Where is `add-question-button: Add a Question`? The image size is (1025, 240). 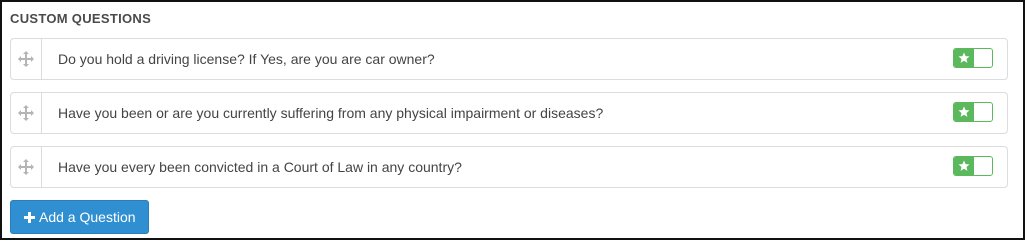
add-question-button: Add a Question is located at coordinates (79, 217).